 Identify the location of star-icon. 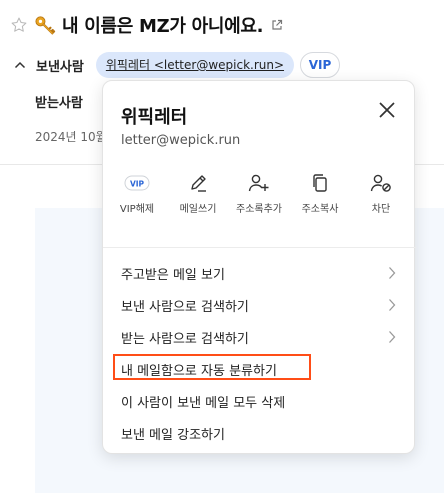
(19, 25).